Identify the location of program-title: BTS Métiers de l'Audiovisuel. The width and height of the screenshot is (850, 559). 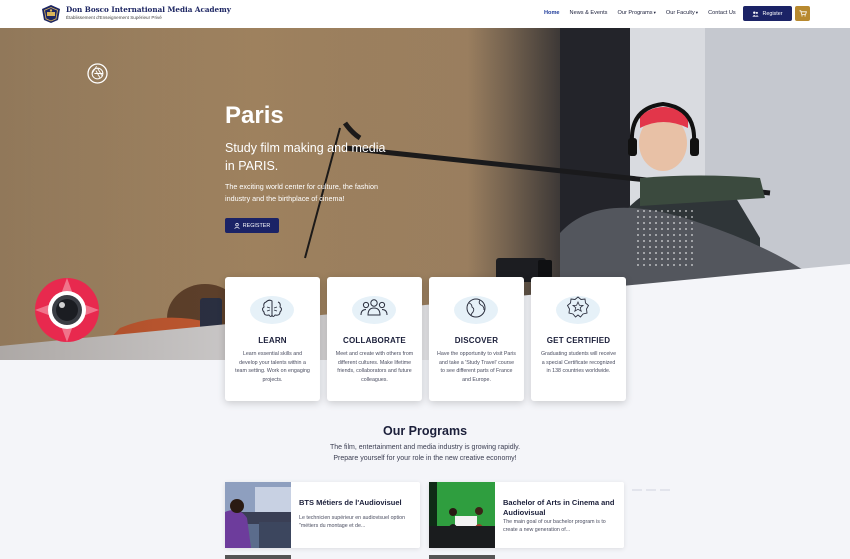
(357, 503).